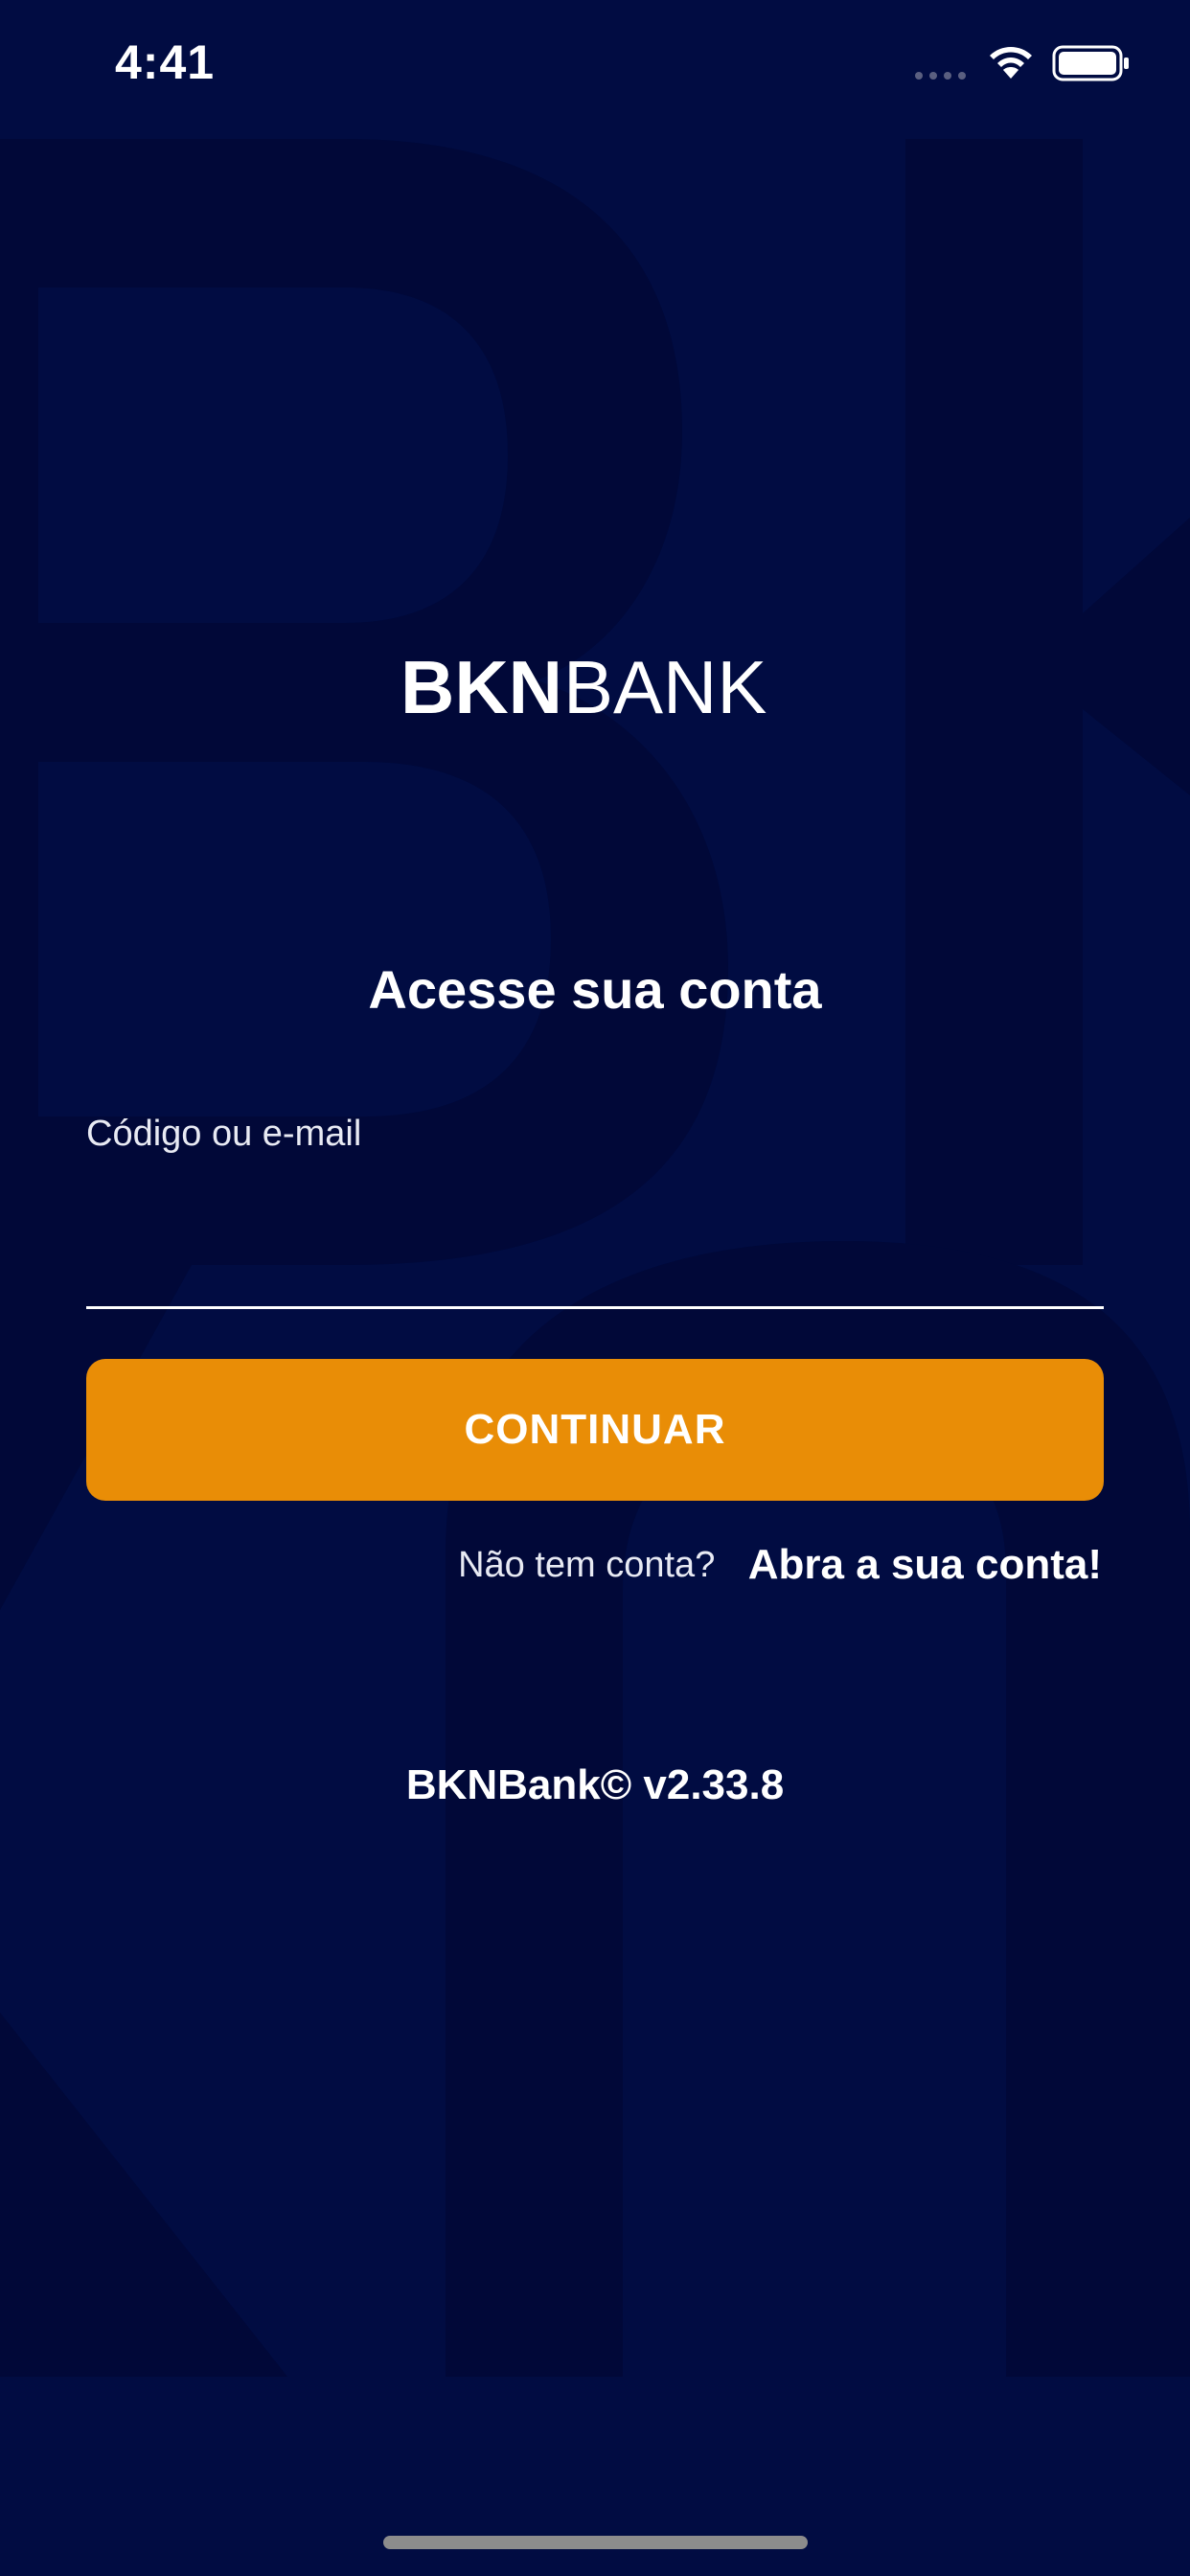  I want to click on logo-text-light: BANK, so click(665, 686).